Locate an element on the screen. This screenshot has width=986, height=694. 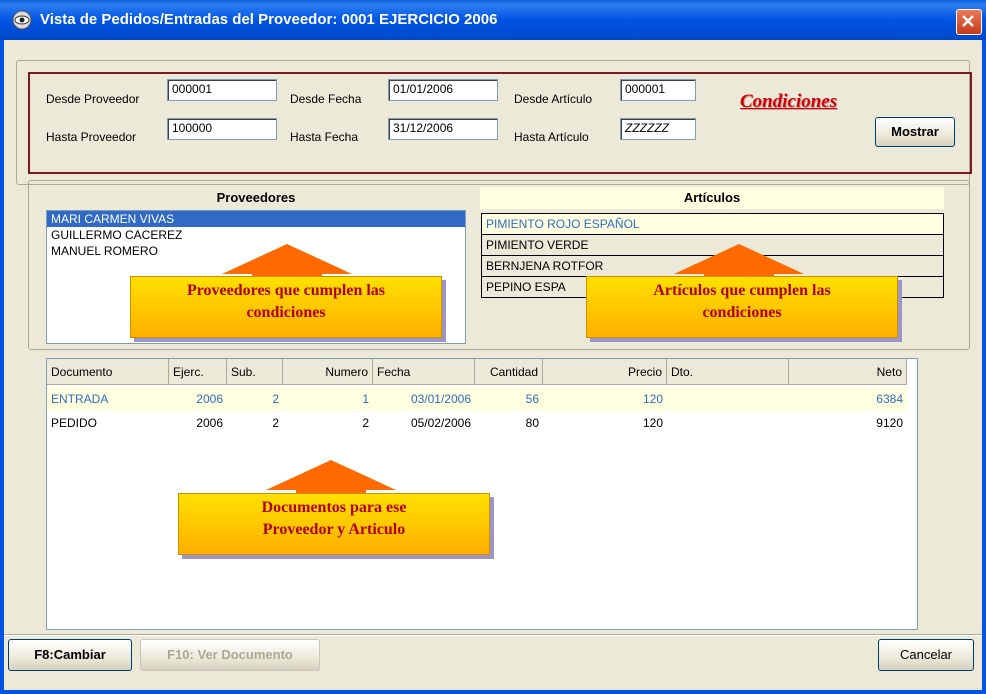
column-header-dto: Dto. is located at coordinates (728, 372).